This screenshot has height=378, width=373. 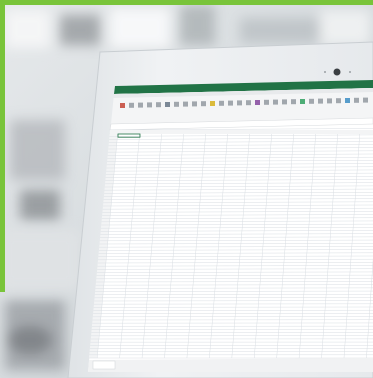 I want to click on sheet-tab, so click(x=104, y=365).